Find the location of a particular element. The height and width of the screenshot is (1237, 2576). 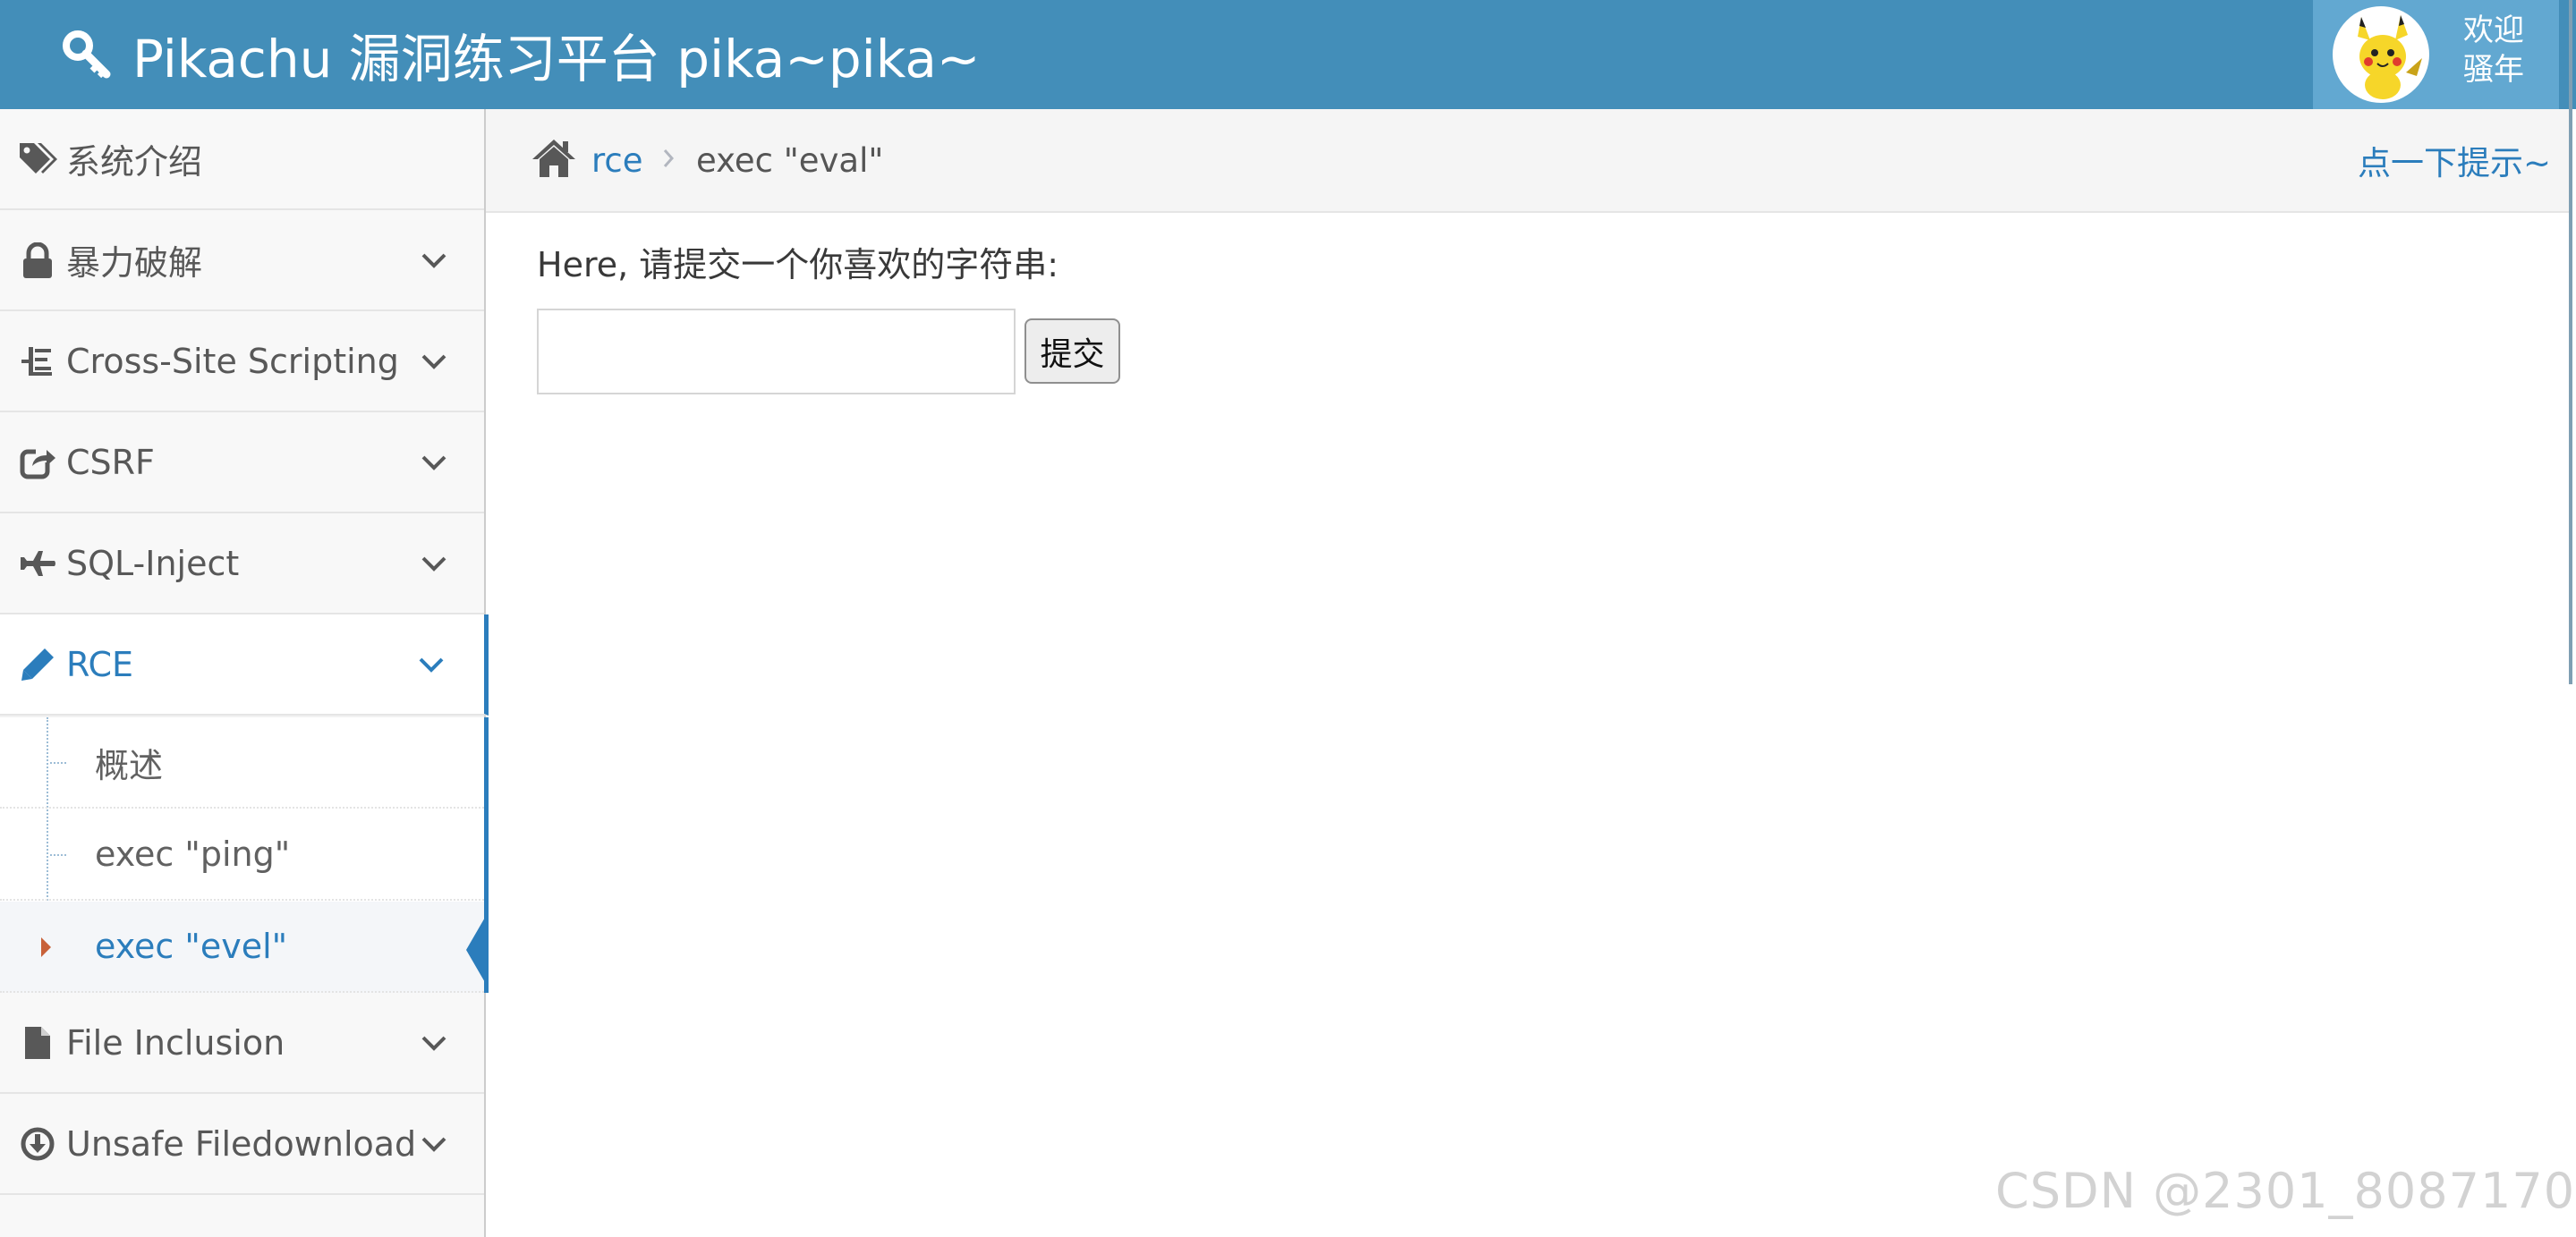

user-greeting-line2: 骚年 is located at coordinates (2493, 70).